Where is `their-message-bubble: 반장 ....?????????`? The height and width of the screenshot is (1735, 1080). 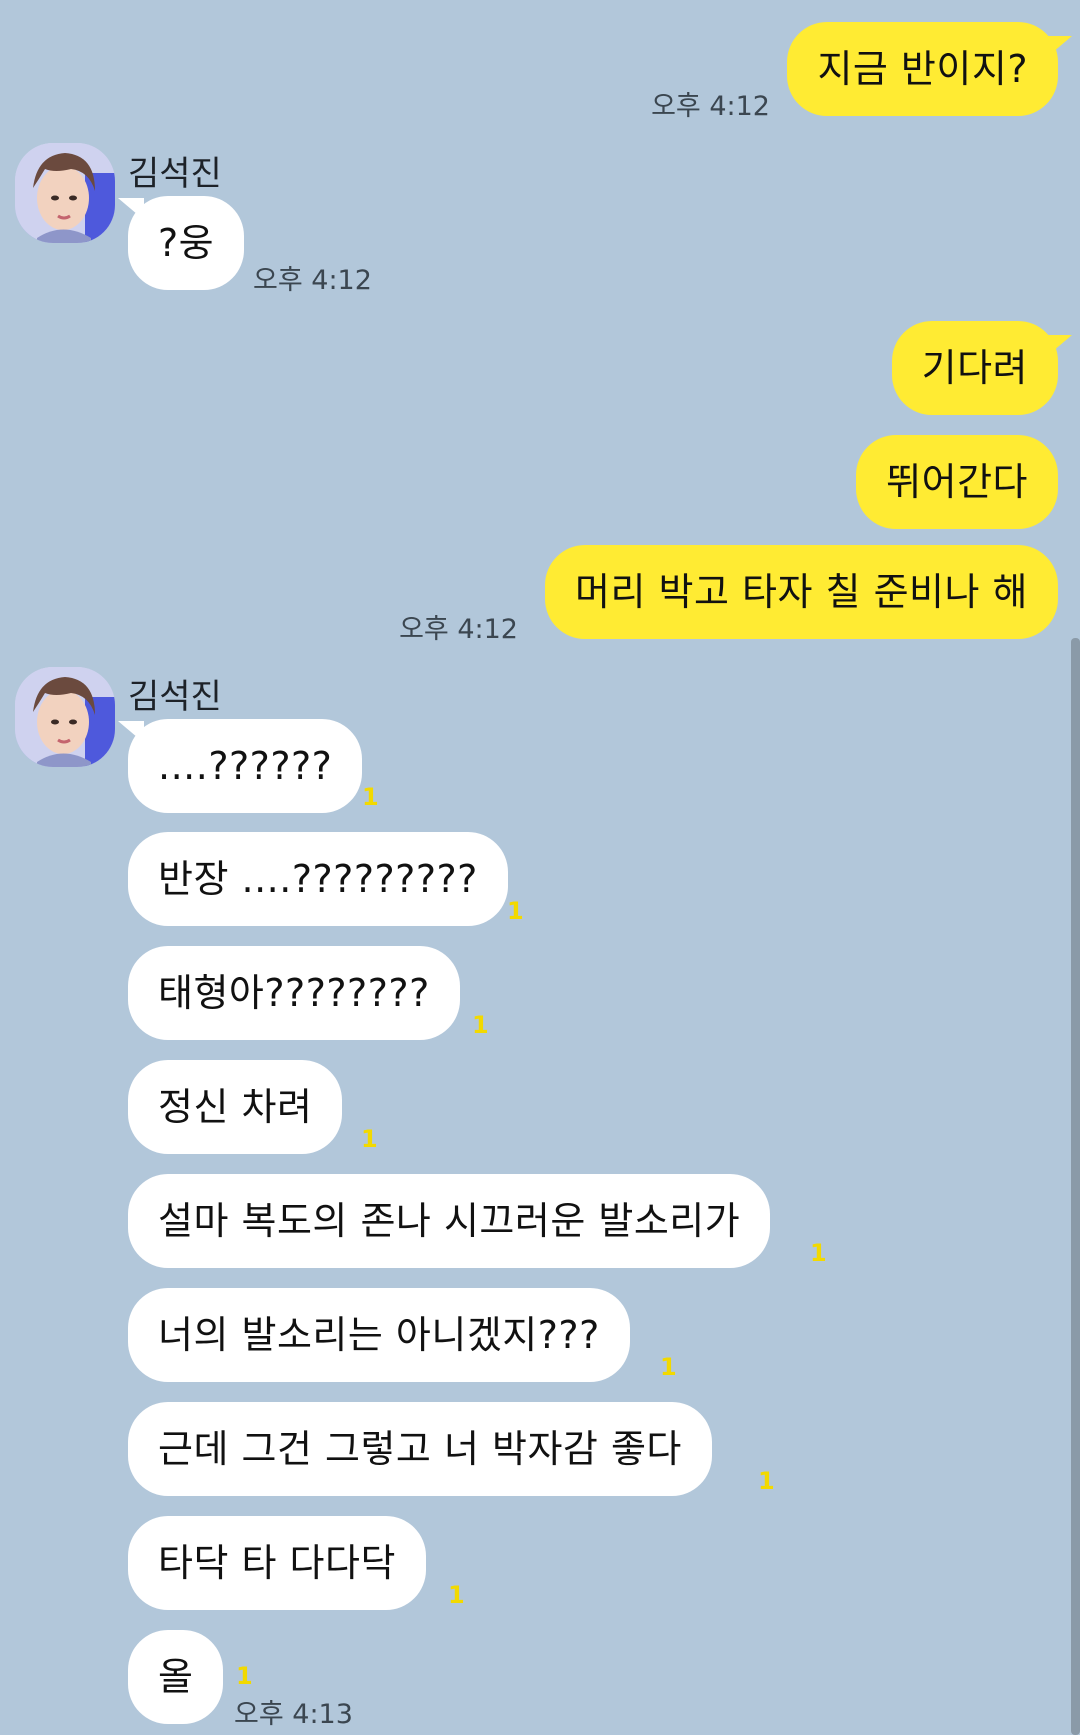
their-message-bubble: 반장 ....????????? is located at coordinates (318, 879).